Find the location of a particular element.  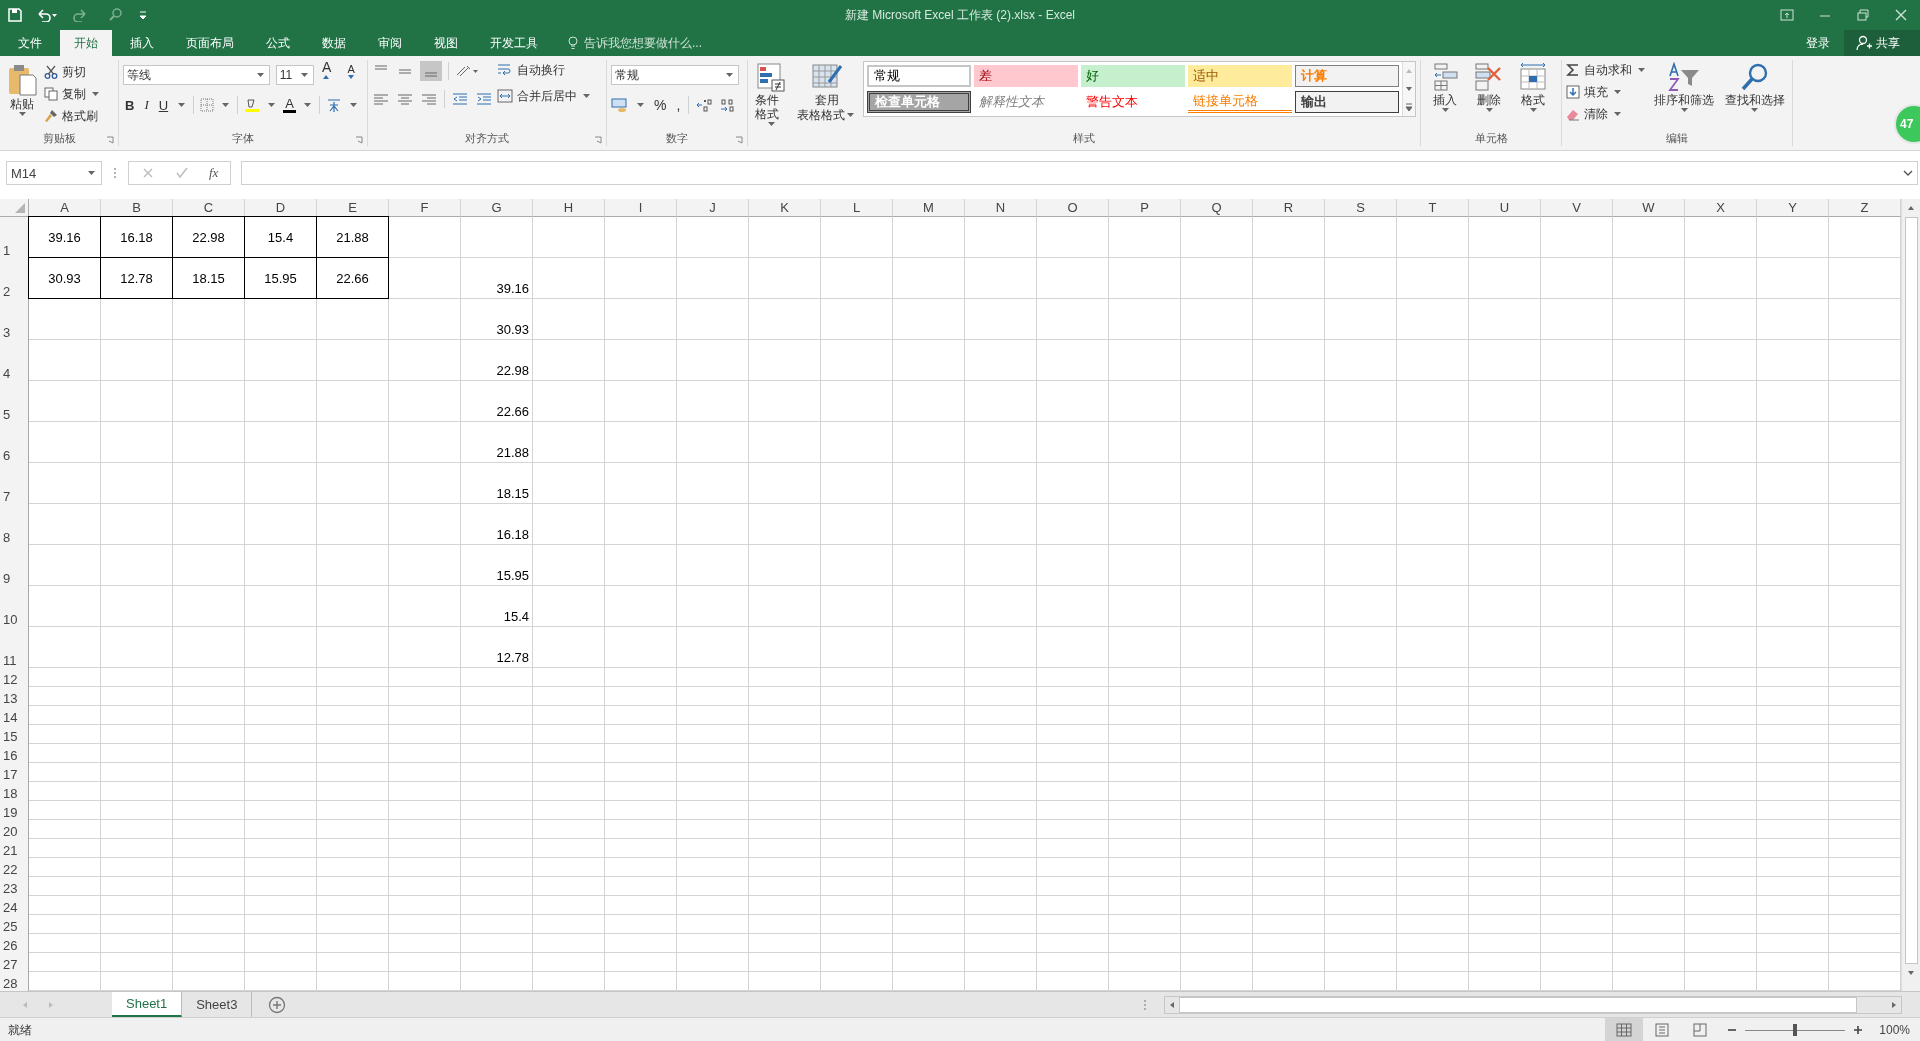

close-icon is located at coordinates (1901, 15).